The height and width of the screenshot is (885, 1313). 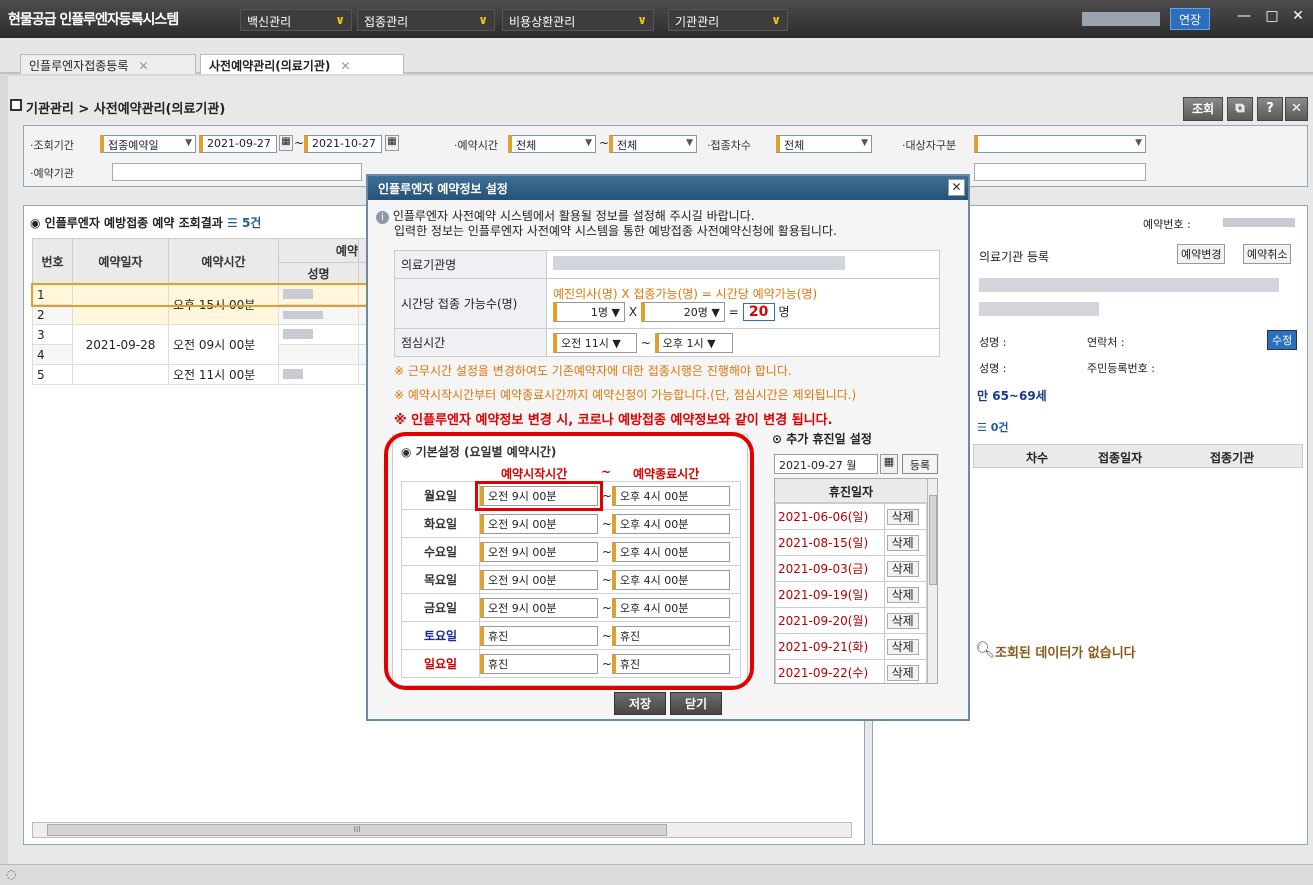 What do you see at coordinates (920, 464) in the screenshot?
I see `register-holiday-button: 등록` at bounding box center [920, 464].